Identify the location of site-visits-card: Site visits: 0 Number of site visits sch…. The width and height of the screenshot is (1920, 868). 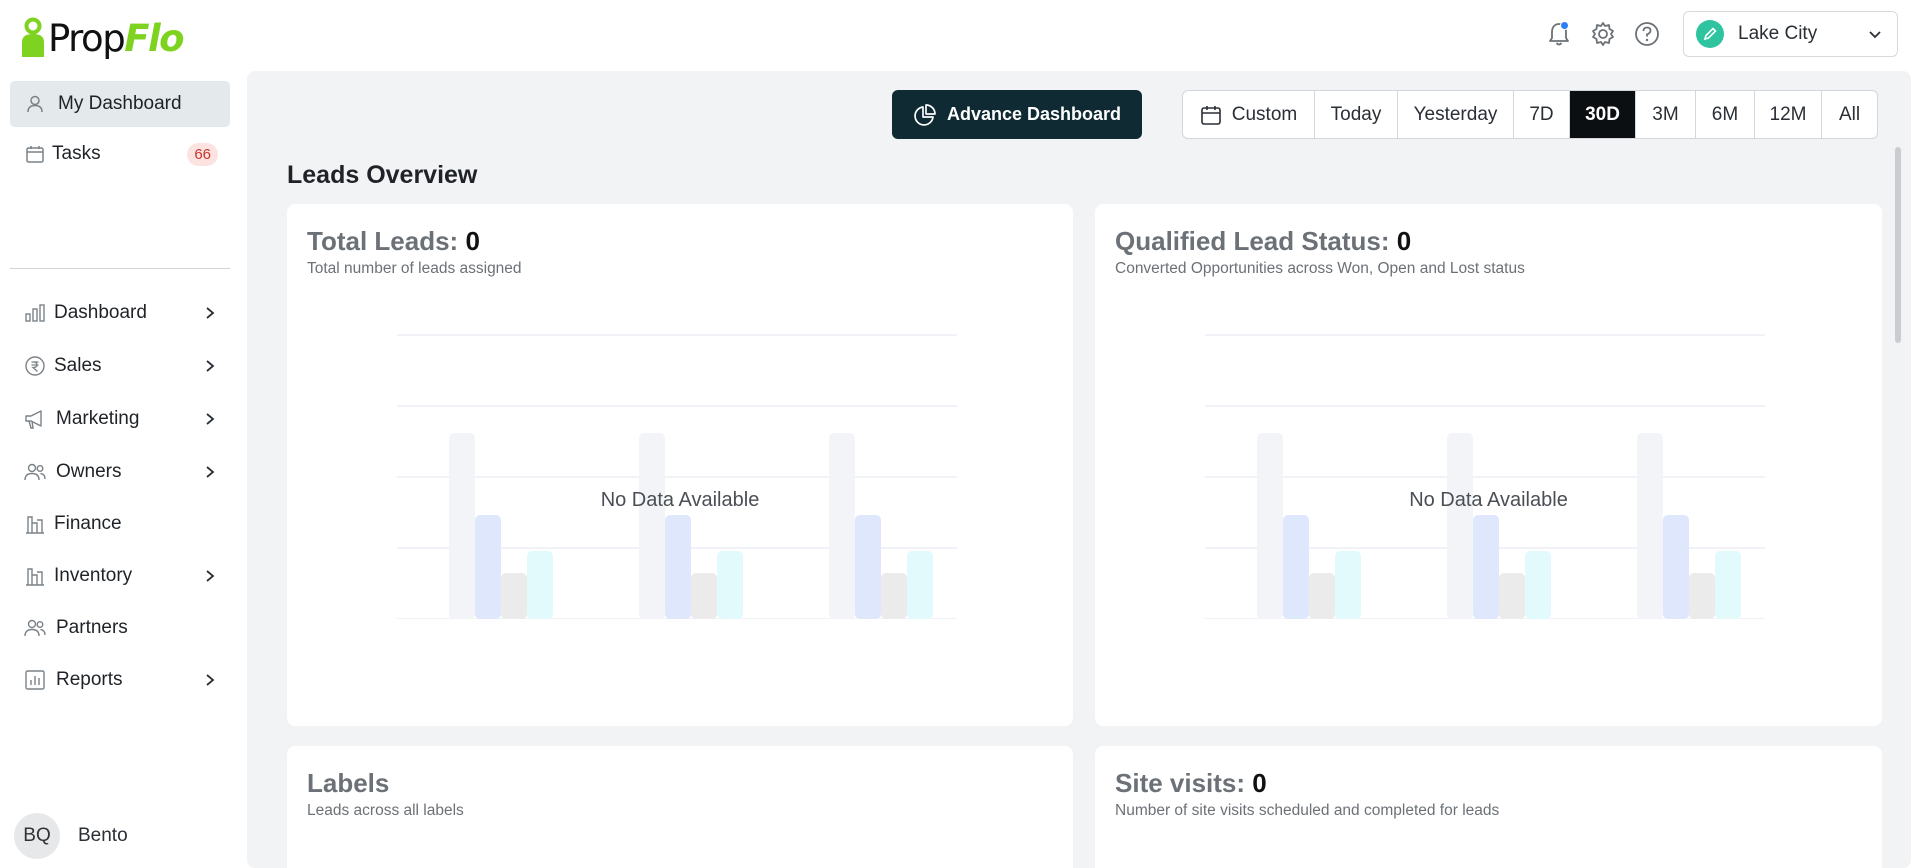
(1488, 807).